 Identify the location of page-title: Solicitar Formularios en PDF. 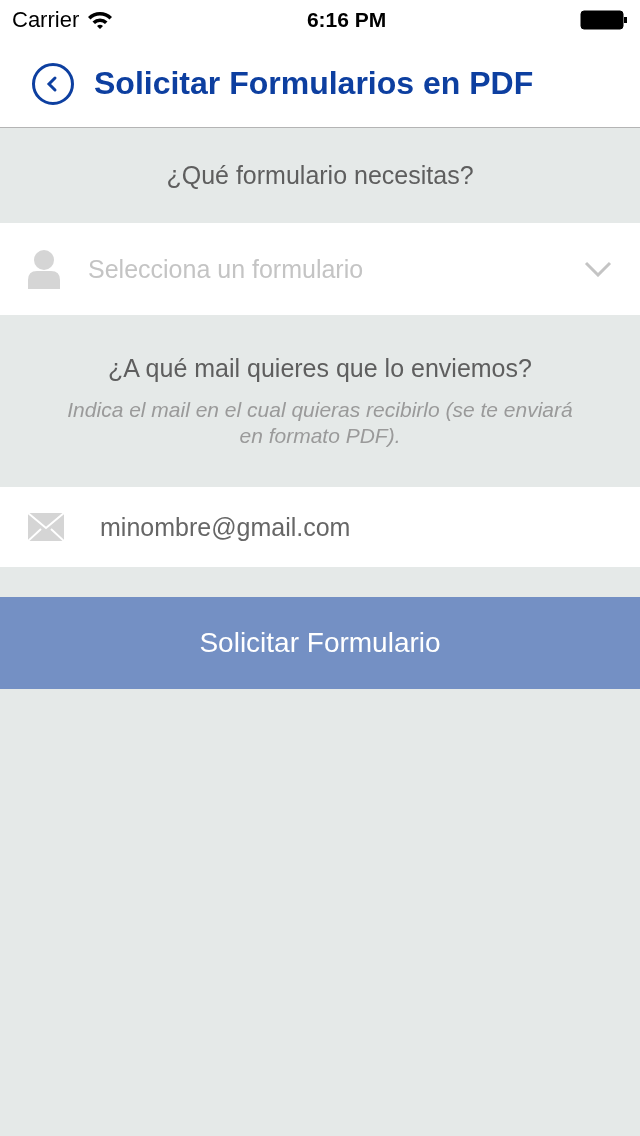
(314, 83).